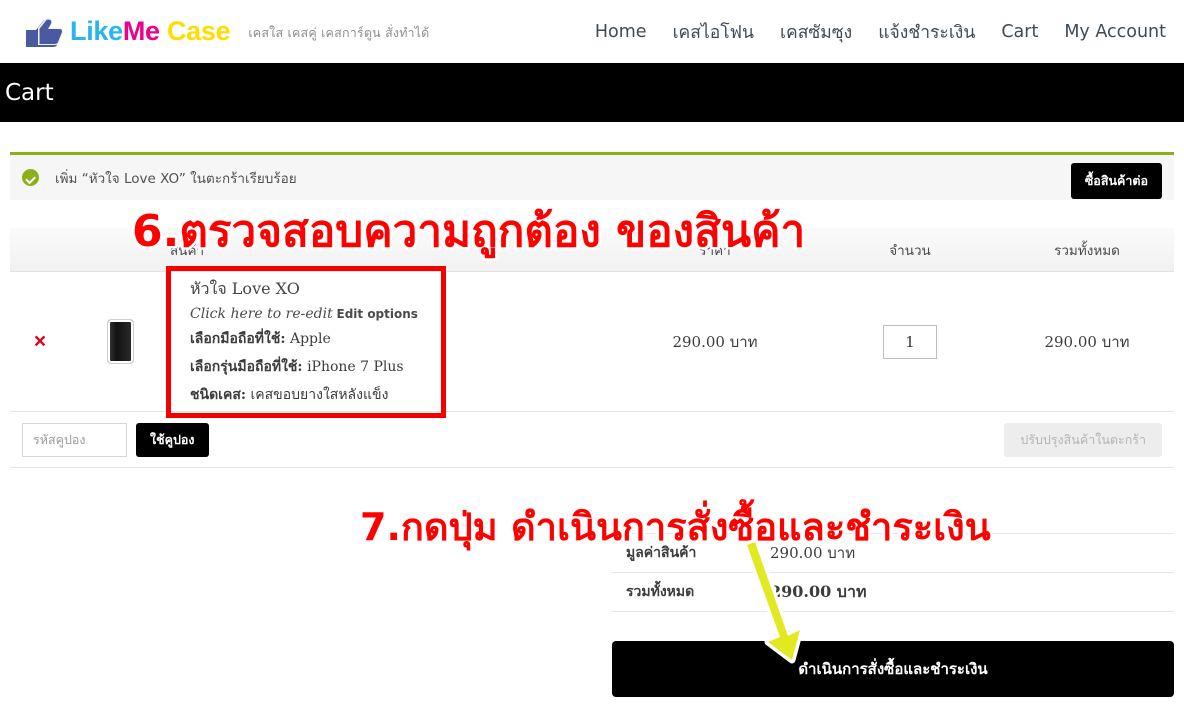 This screenshot has height=715, width=1184. What do you see at coordinates (172, 439) in the screenshot?
I see `apply-coupon-button: ใช้คูปอง` at bounding box center [172, 439].